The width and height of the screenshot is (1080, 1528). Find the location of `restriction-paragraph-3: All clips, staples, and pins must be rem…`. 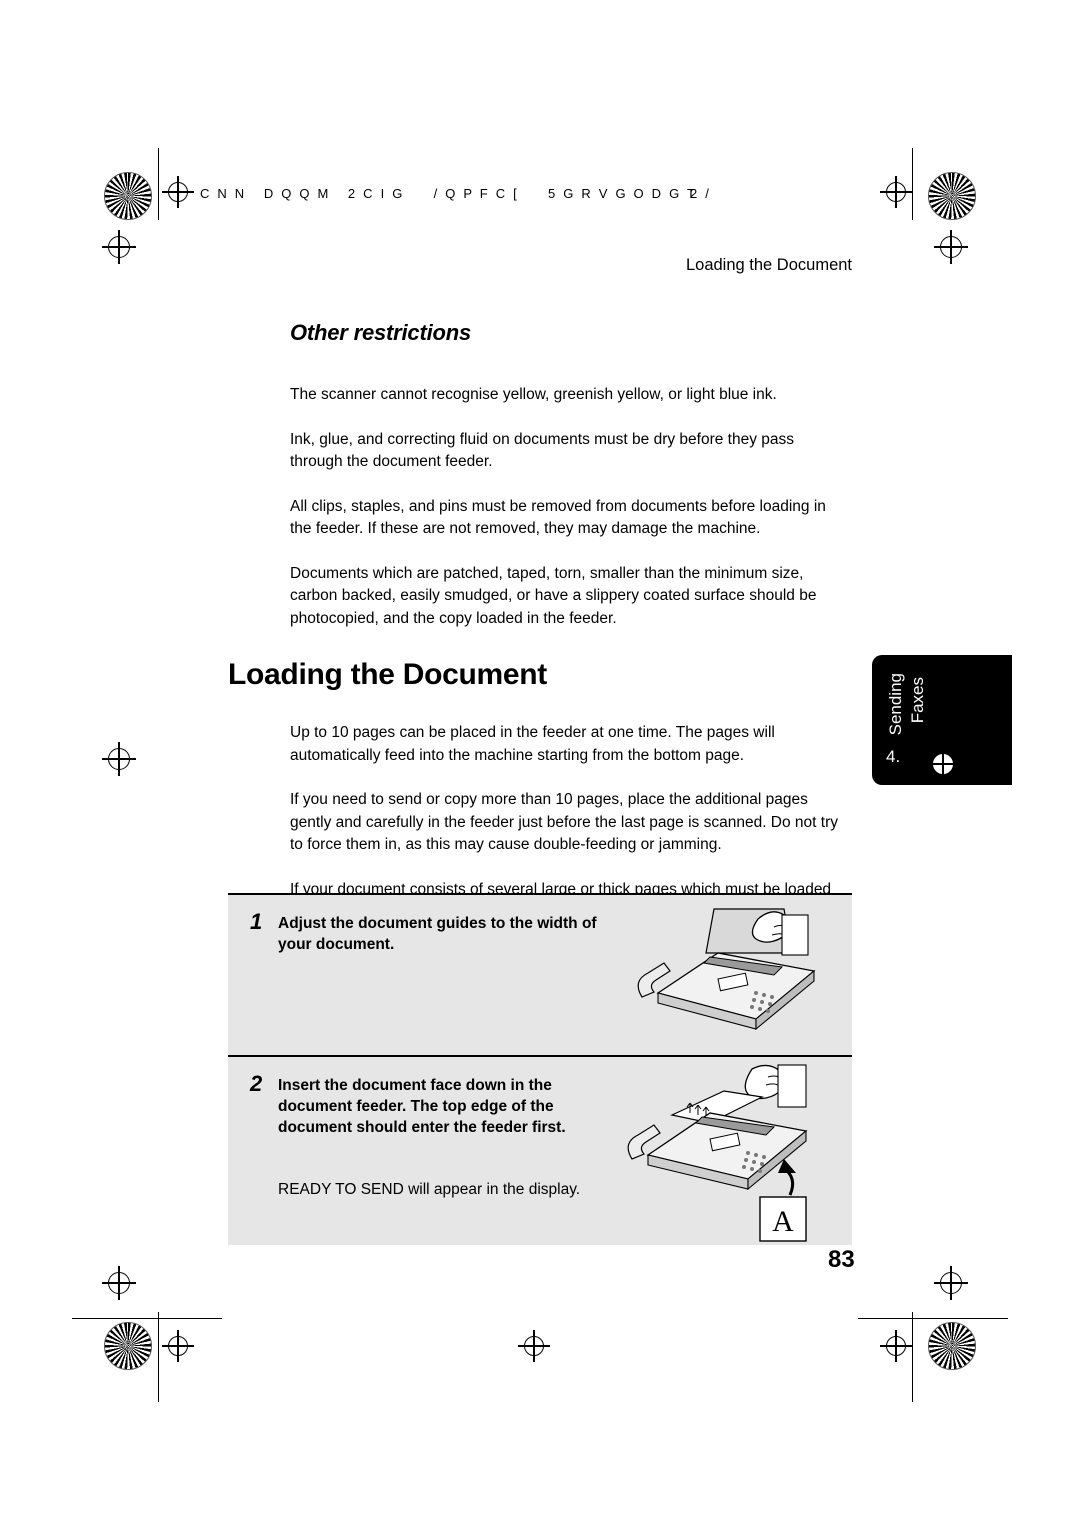

restriction-paragraph-3: All clips, staples, and pins must be rem… is located at coordinates (558, 517).